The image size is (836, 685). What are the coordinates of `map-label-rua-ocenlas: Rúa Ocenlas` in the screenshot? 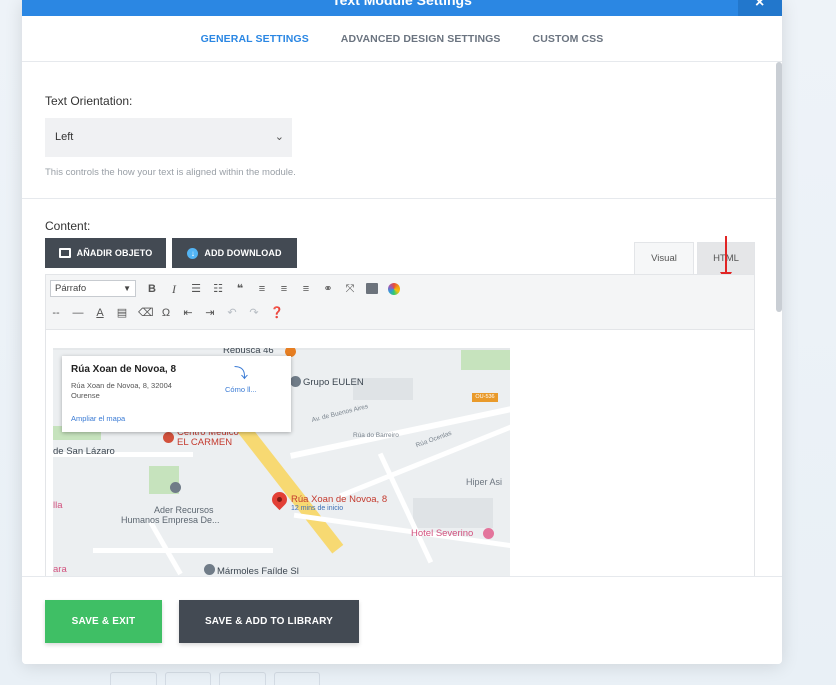 It's located at (433, 439).